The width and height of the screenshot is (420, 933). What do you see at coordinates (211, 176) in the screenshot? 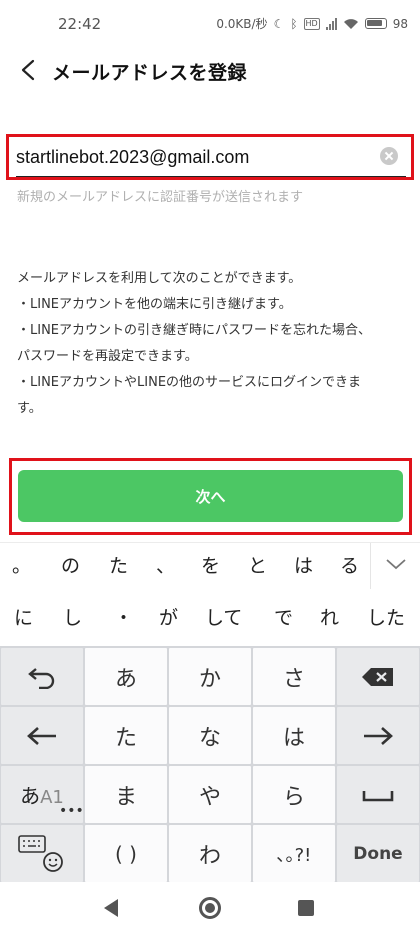
I see `email-underline` at bounding box center [211, 176].